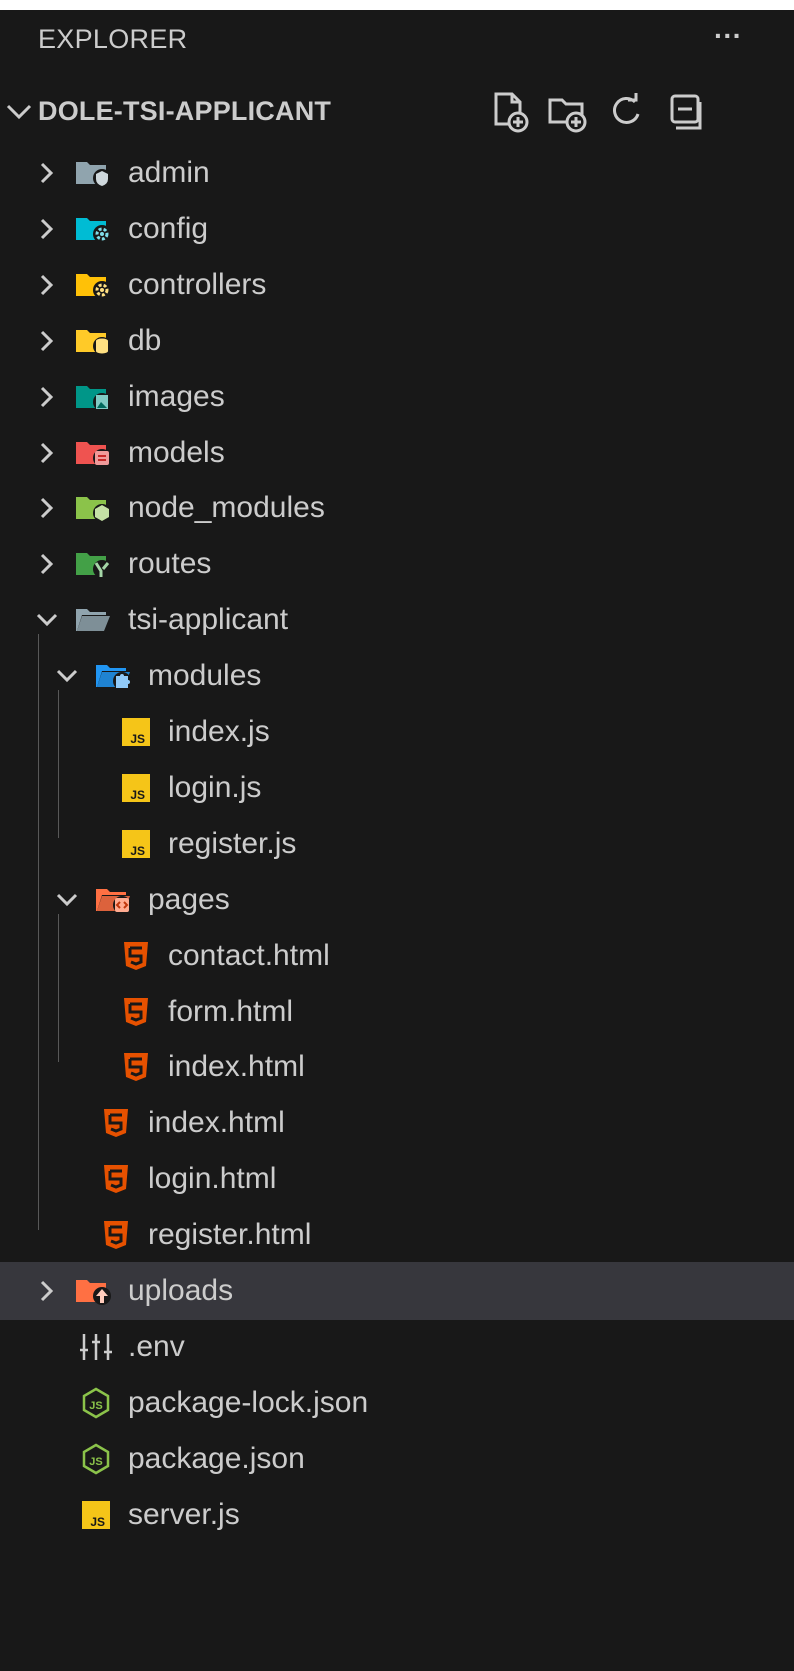  Describe the element at coordinates (626, 112) in the screenshot. I see `refresh-icon` at that location.